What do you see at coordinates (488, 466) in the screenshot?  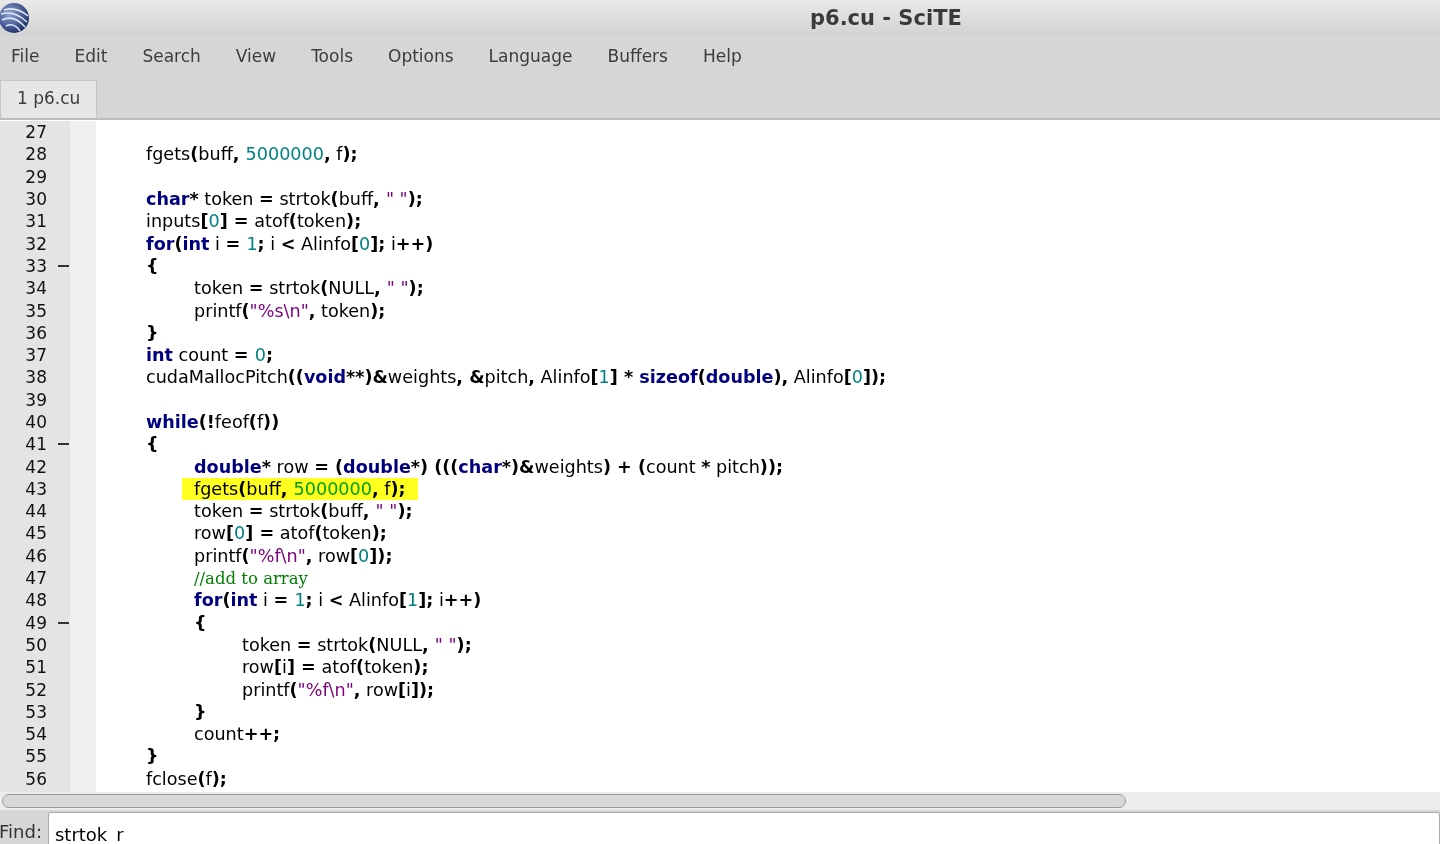 I see `code-line: double* row = (double*) (((char*)&weights) + (count * pitch));` at bounding box center [488, 466].